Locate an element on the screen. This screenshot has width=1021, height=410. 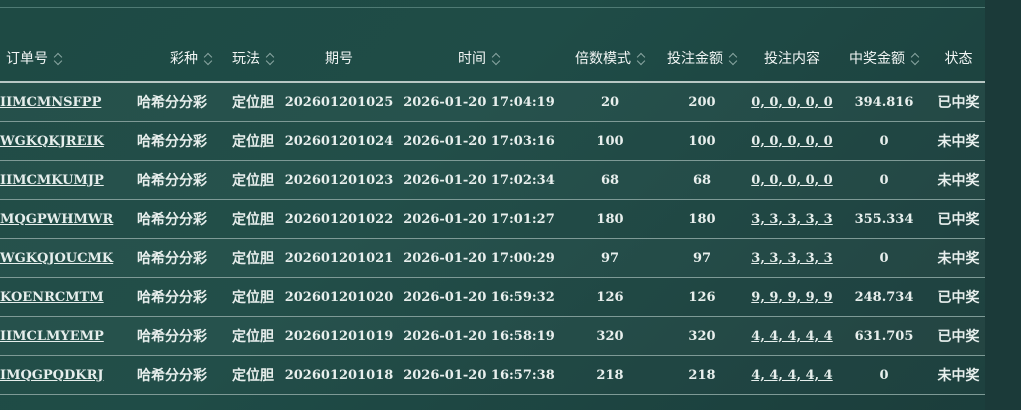
multiple-cell: 97 is located at coordinates (610, 258).